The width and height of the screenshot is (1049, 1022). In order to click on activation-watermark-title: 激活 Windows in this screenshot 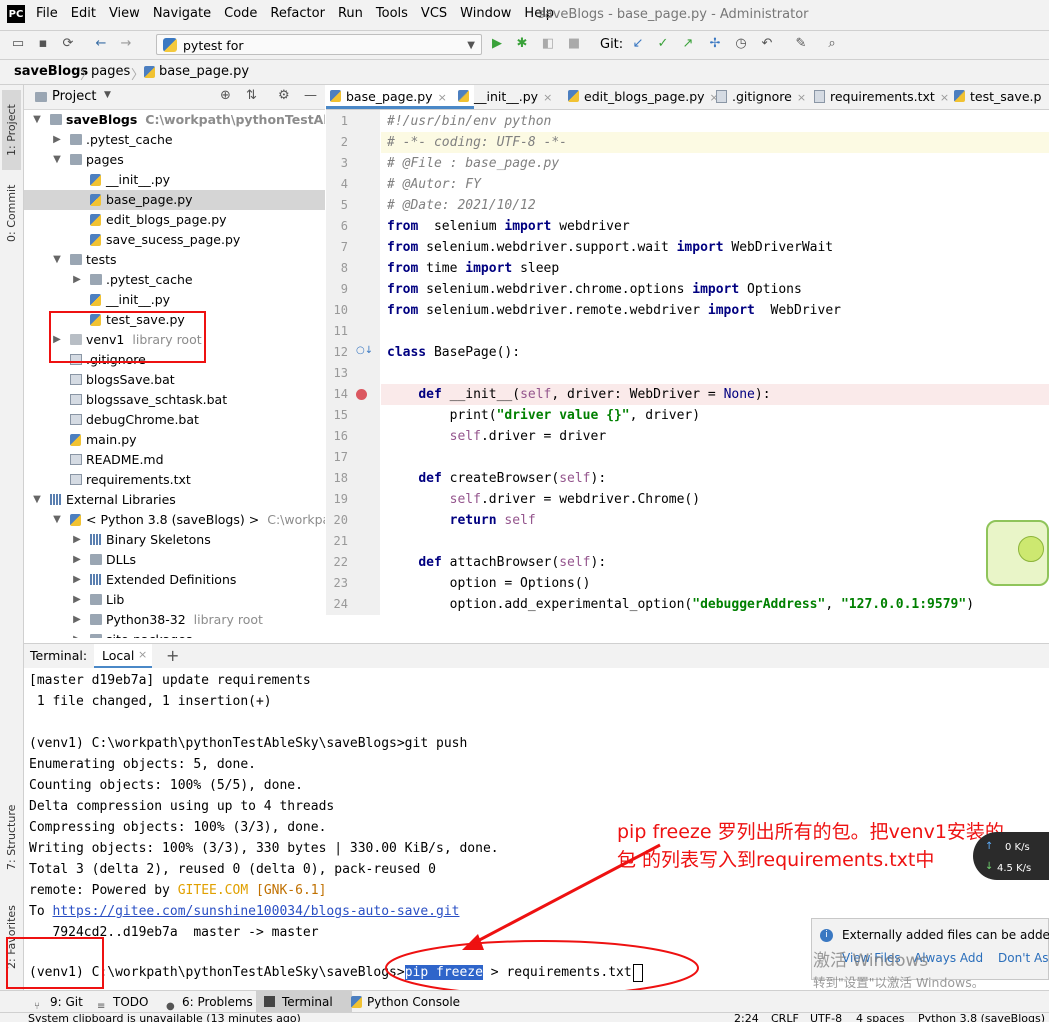, I will do `click(871, 961)`.